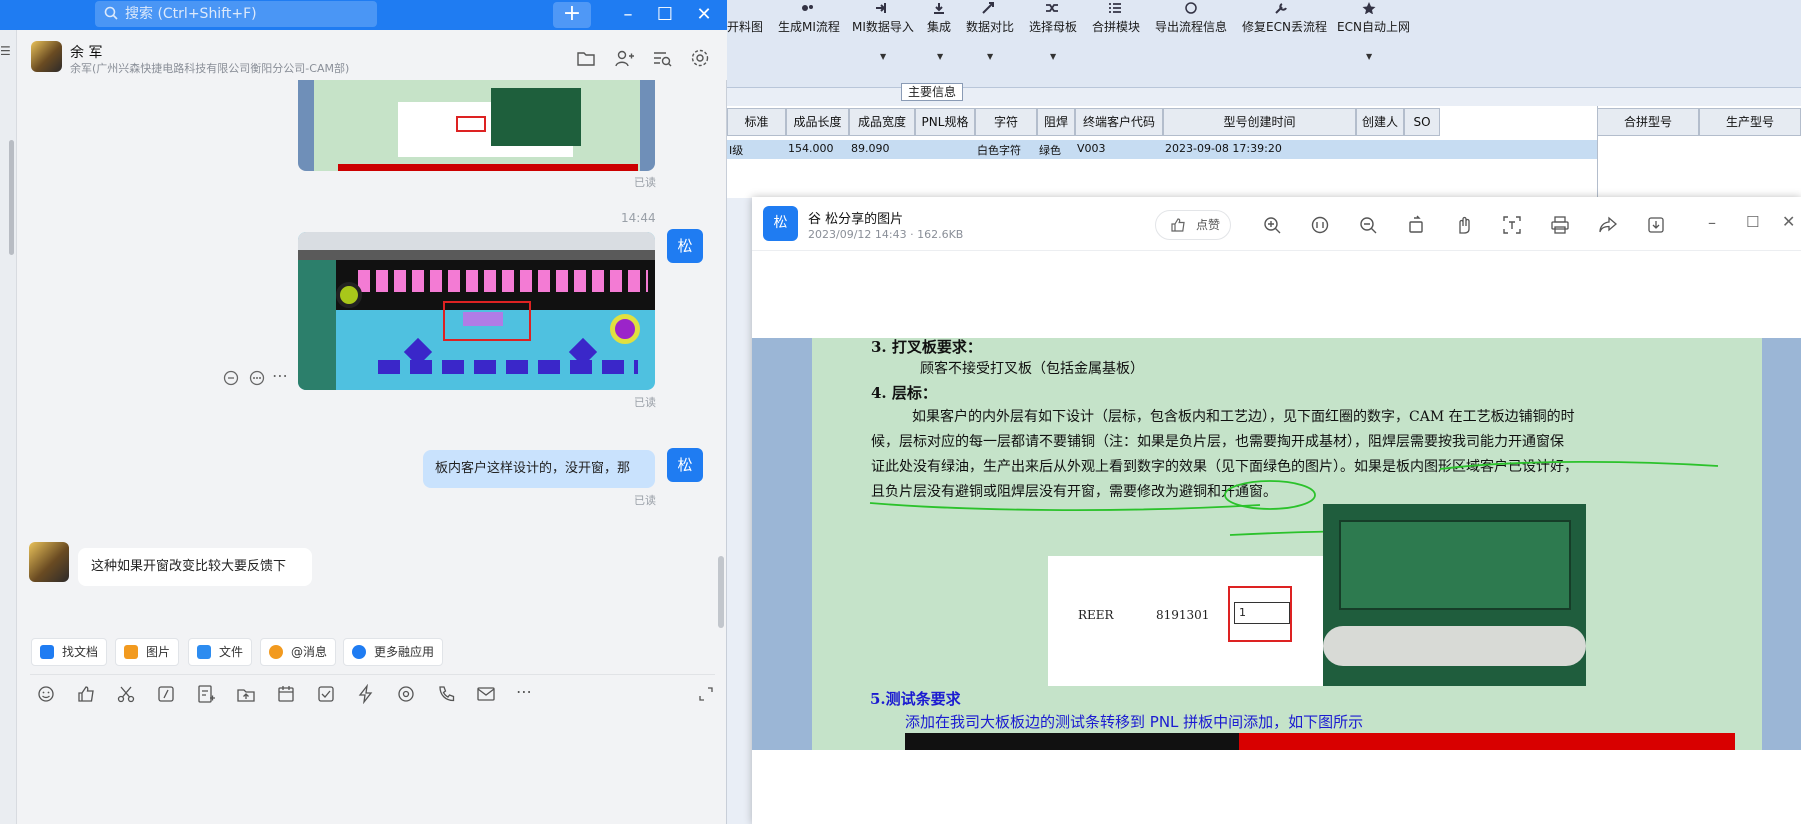 This screenshot has width=1801, height=824. I want to click on scissors-icon, so click(126, 694).